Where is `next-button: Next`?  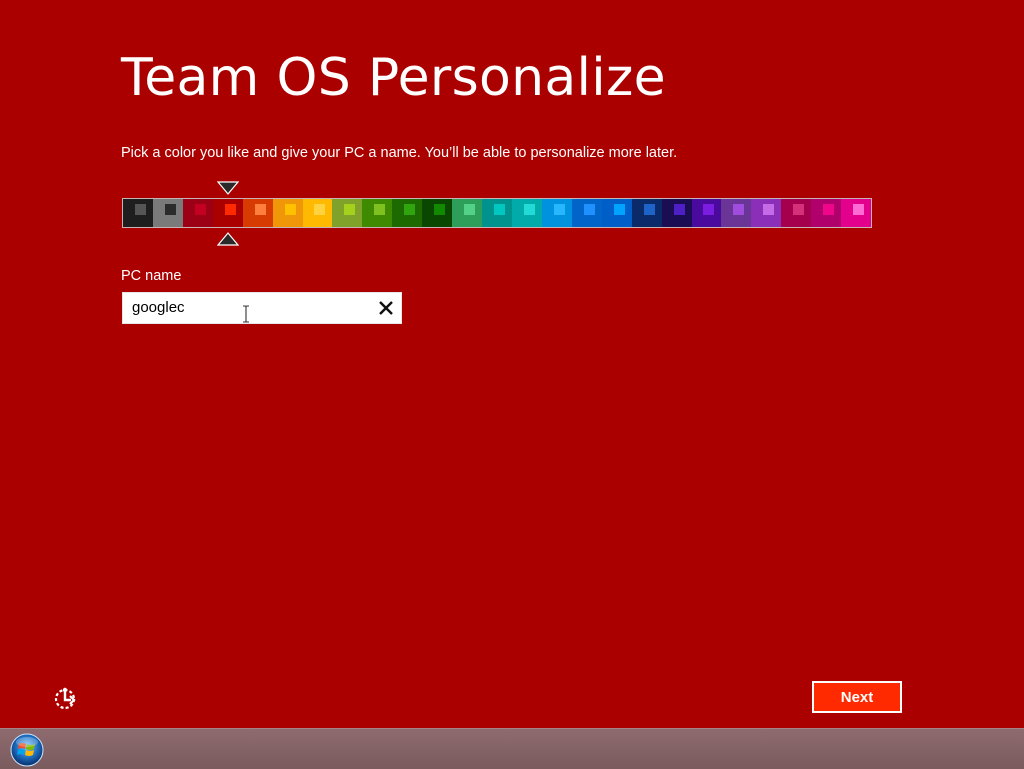
next-button: Next is located at coordinates (857, 697).